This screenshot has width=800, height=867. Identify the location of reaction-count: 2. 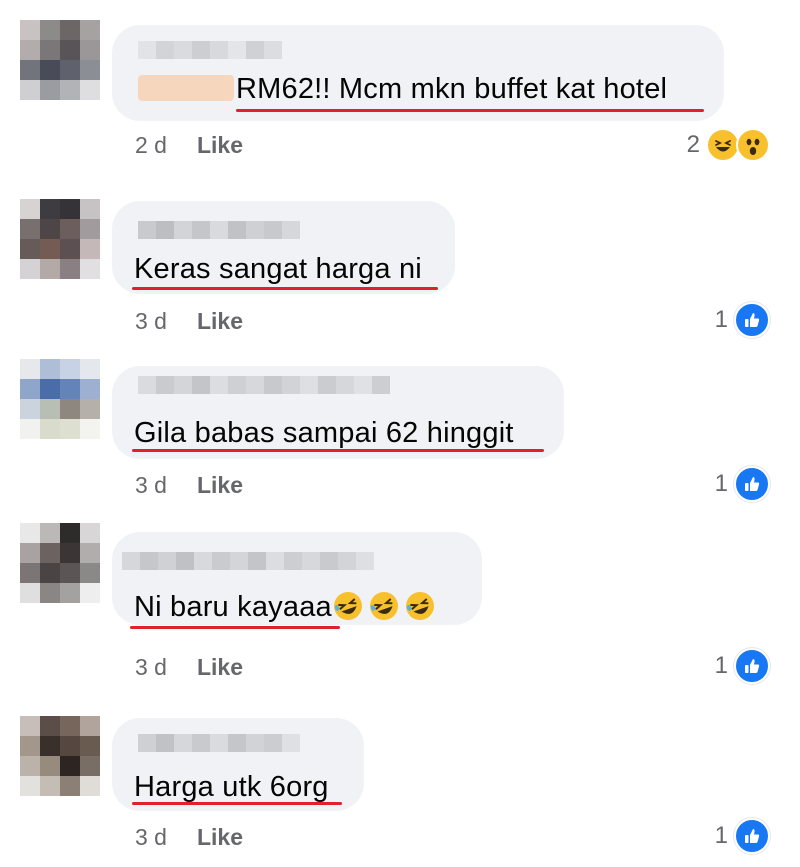
(693, 144).